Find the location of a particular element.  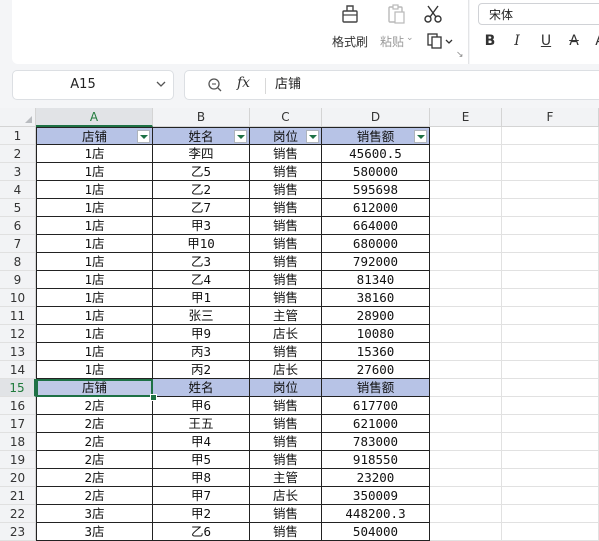

format-painter-label: 格式刷 is located at coordinates (350, 41).